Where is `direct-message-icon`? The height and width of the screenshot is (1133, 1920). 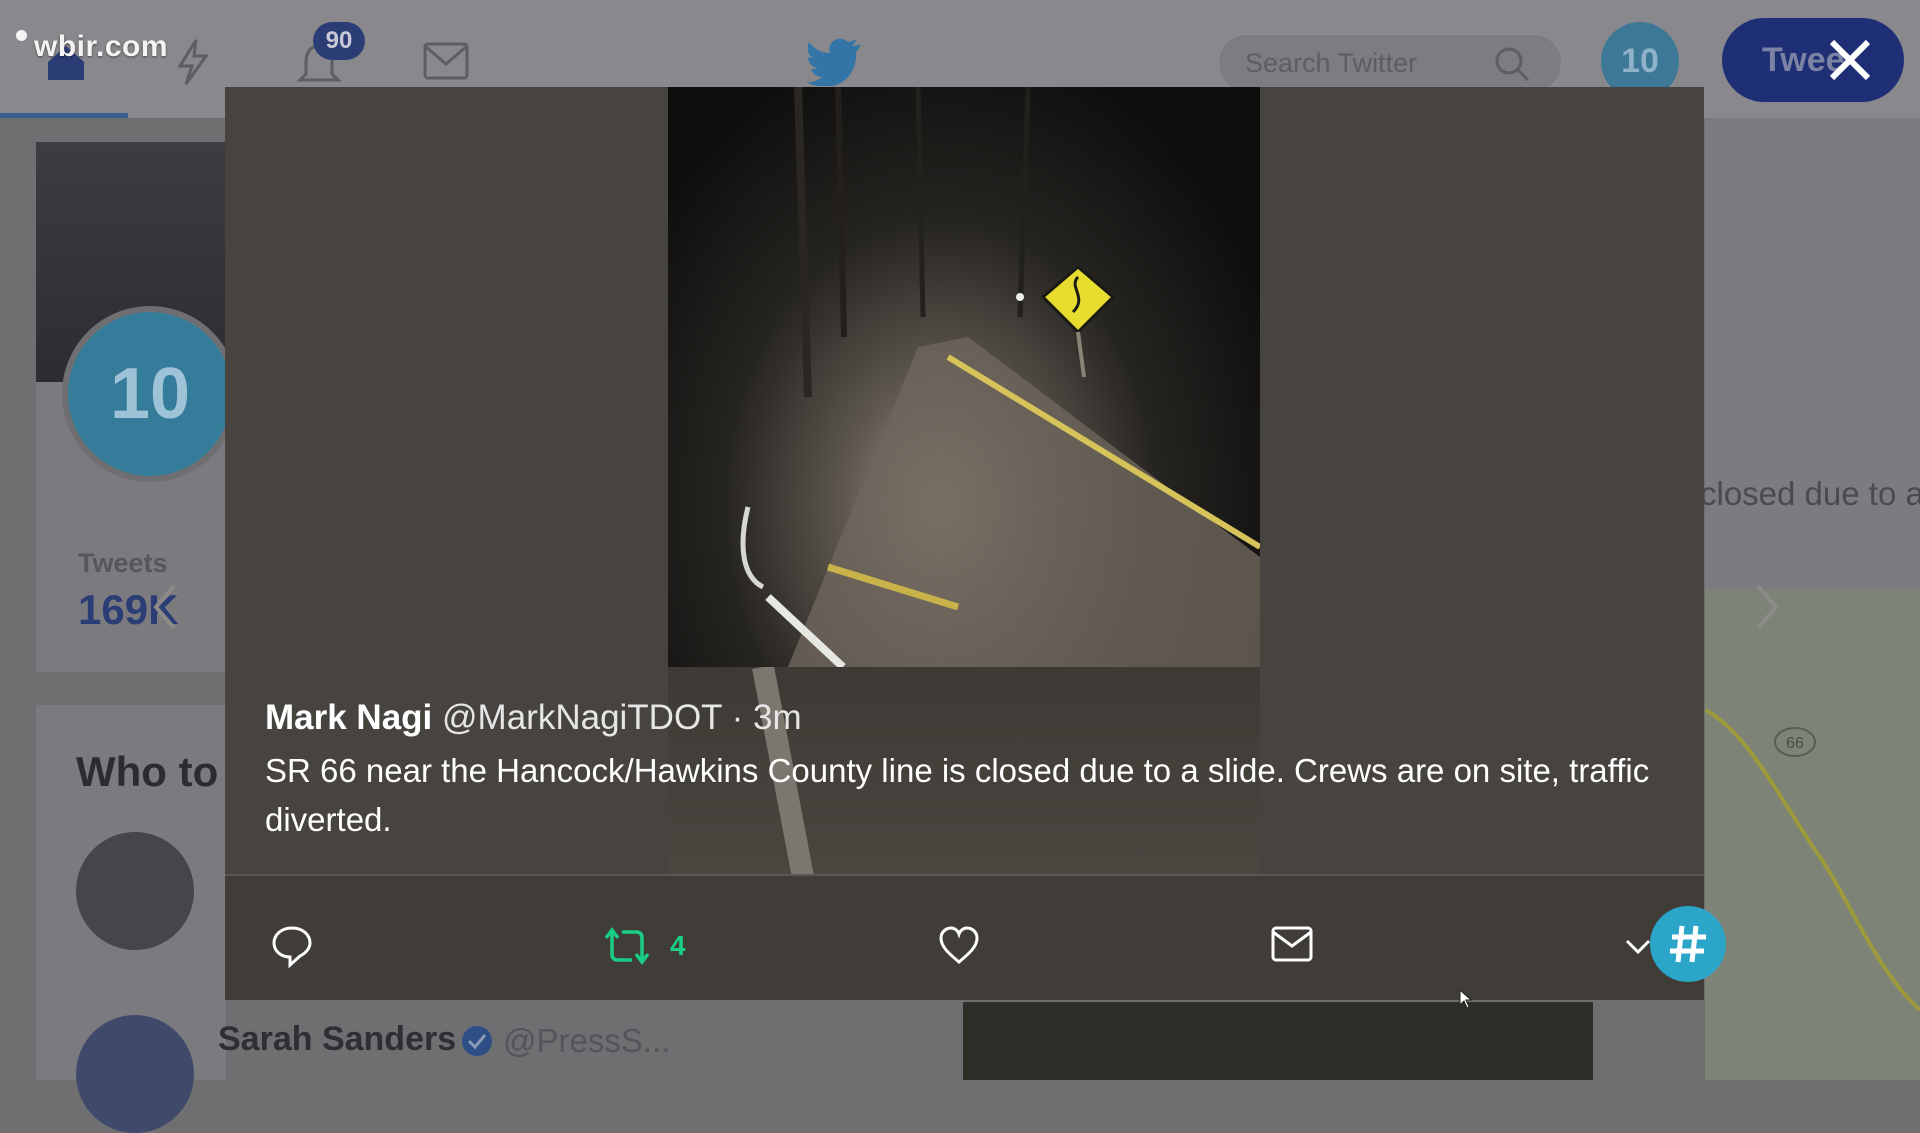 direct-message-icon is located at coordinates (1292, 944).